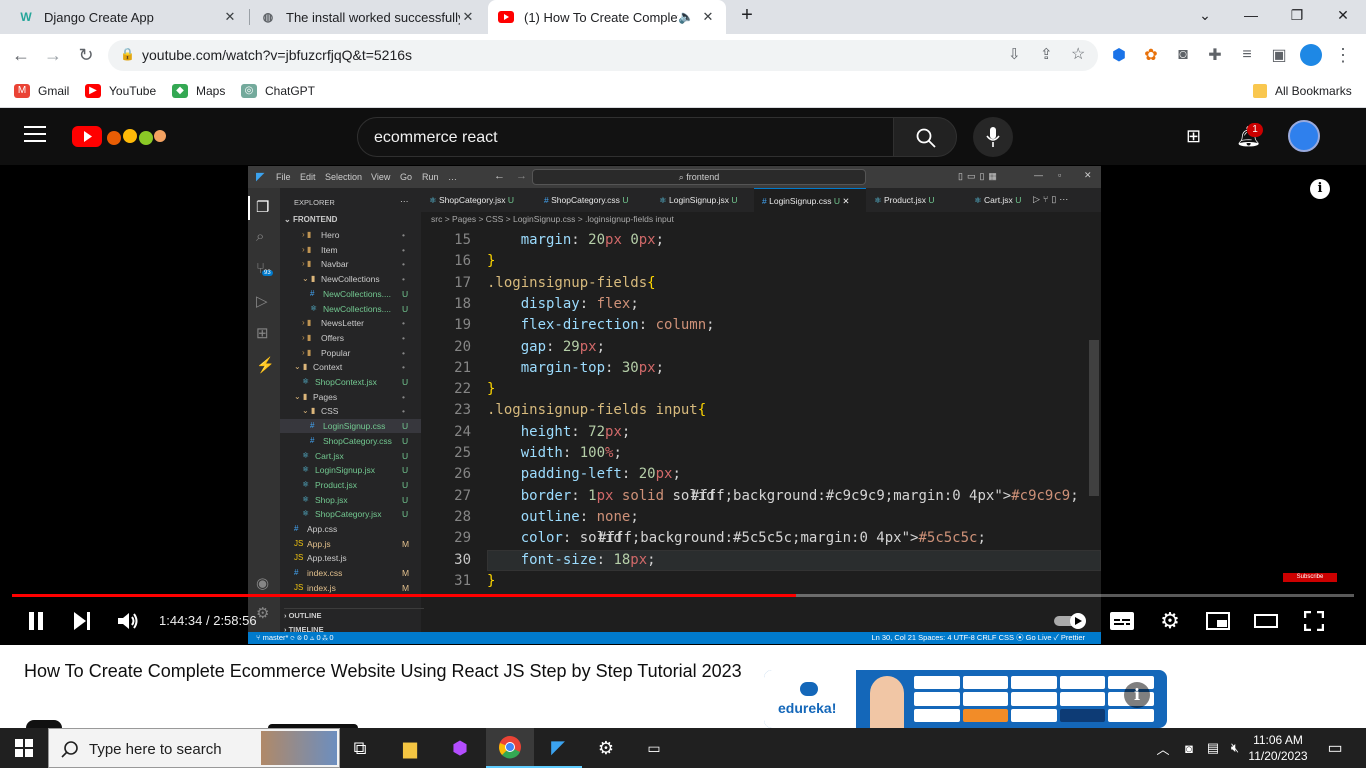  I want to click on pause-button, so click(36, 621).